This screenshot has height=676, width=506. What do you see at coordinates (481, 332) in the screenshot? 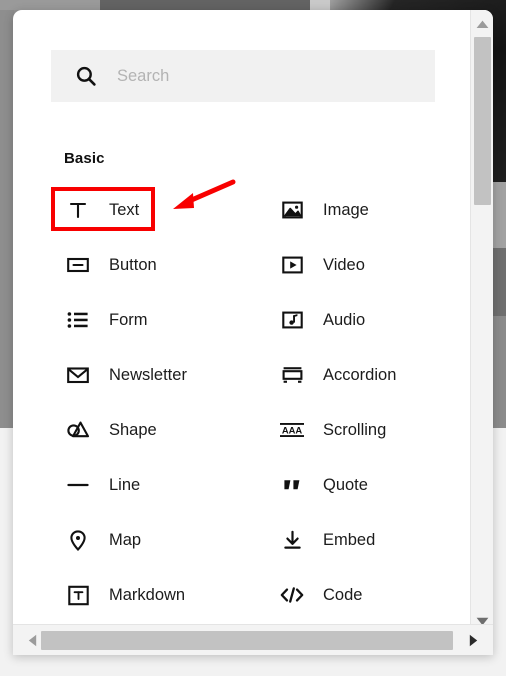
I see `vertical-scrollbar` at bounding box center [481, 332].